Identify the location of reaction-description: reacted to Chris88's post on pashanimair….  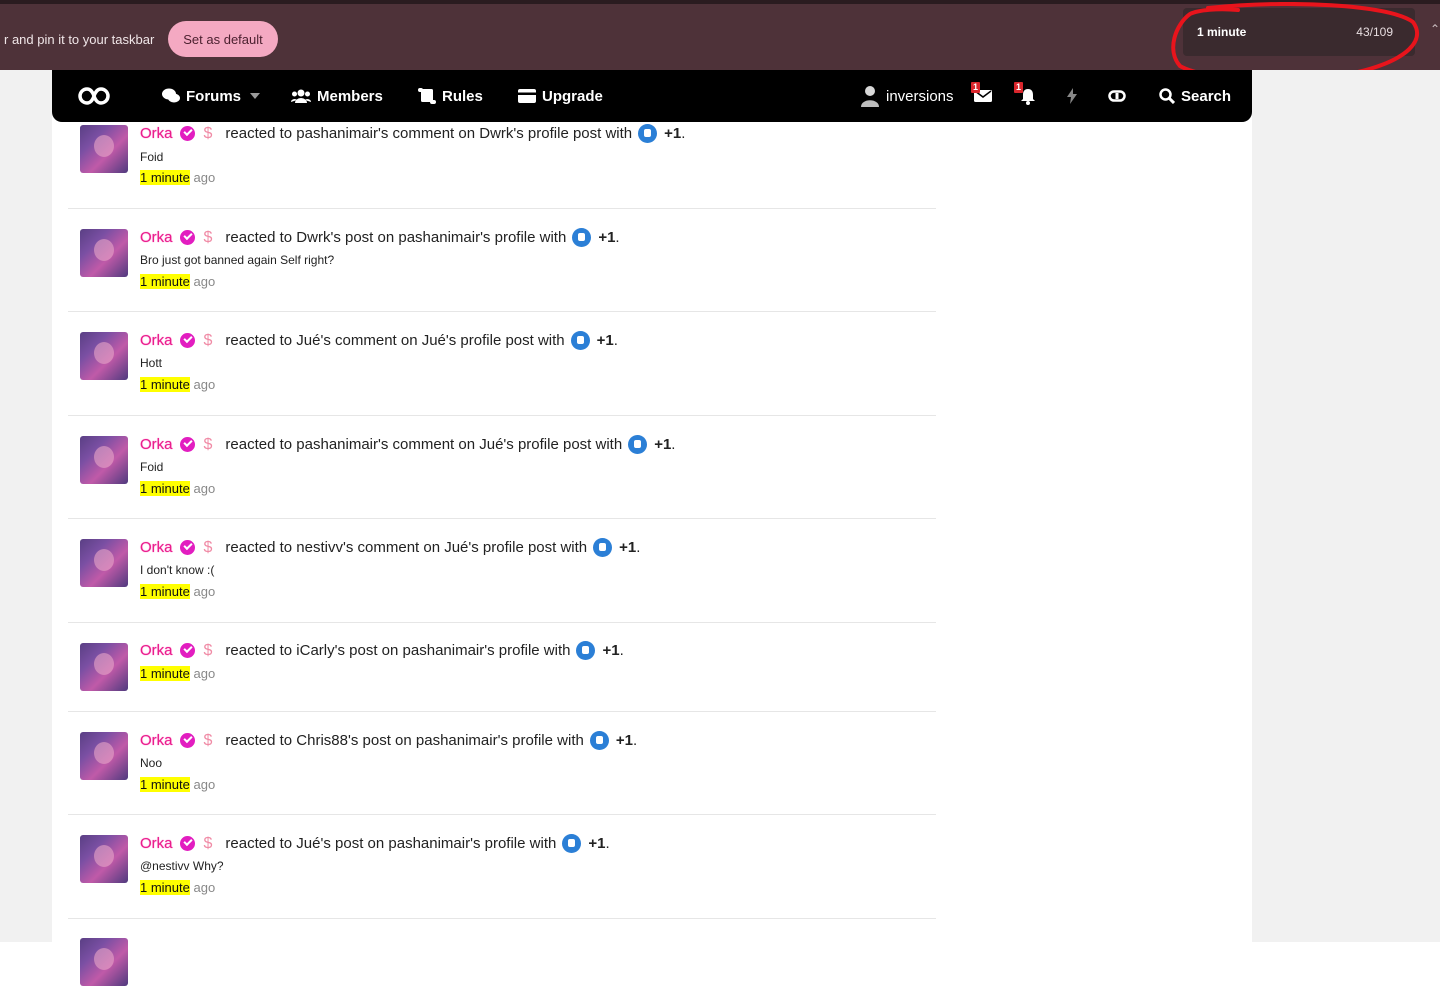
(404, 740).